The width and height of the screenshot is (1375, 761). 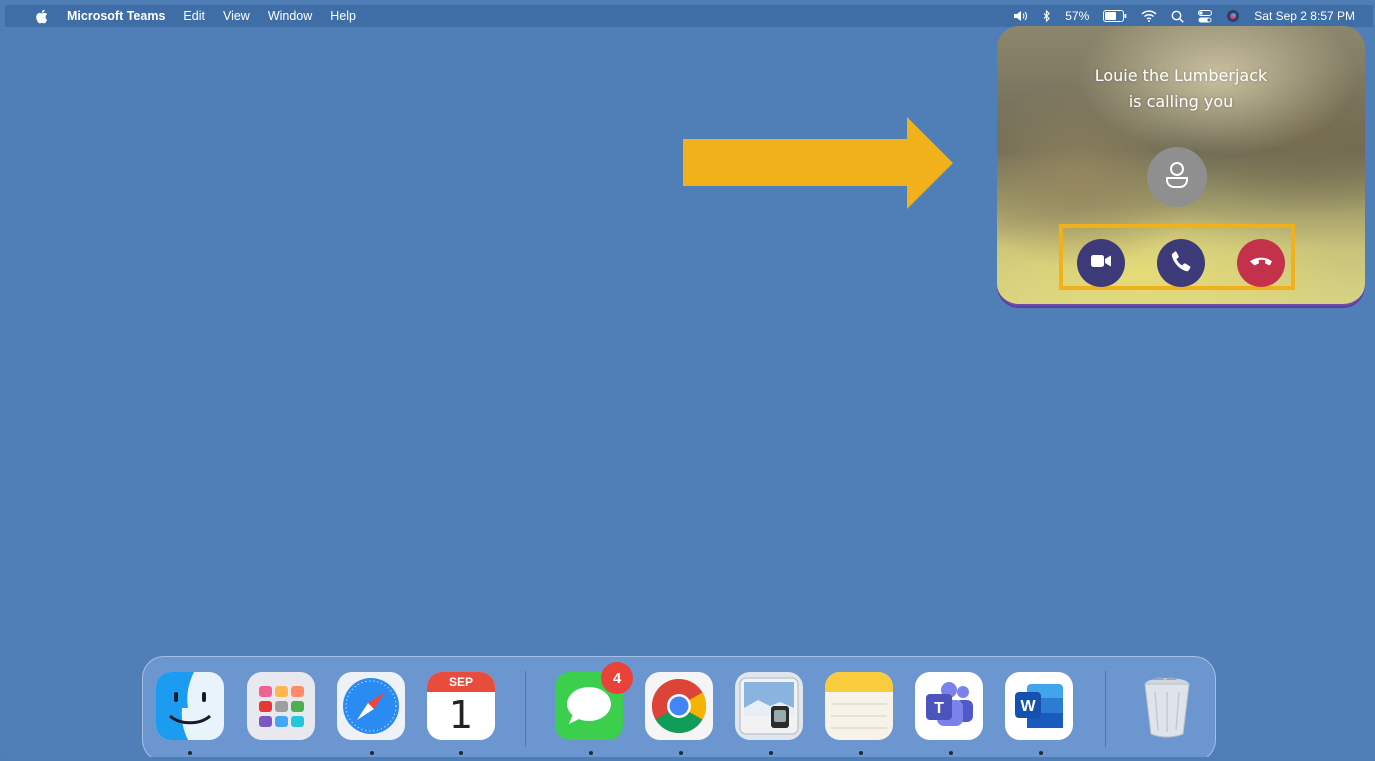 I want to click on caller-avatar, so click(x=1177, y=177).